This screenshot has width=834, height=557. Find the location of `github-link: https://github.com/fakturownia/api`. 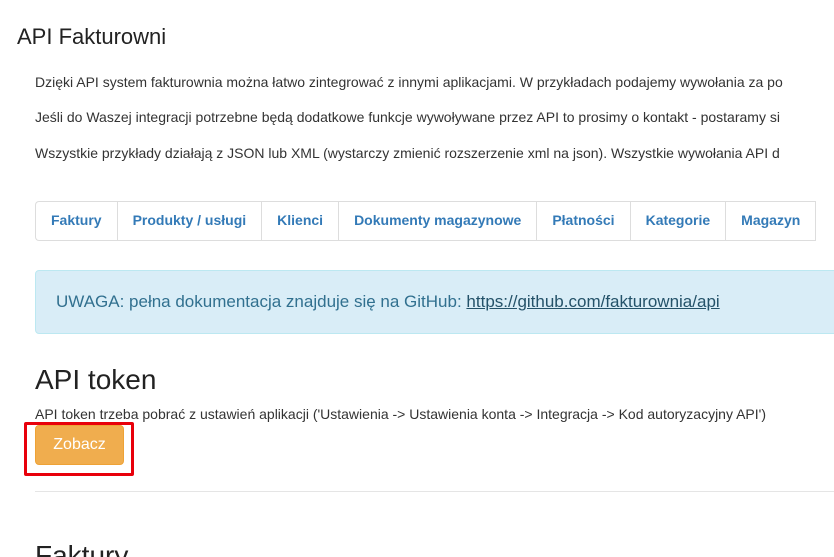

github-link: https://github.com/fakturownia/api is located at coordinates (592, 301).